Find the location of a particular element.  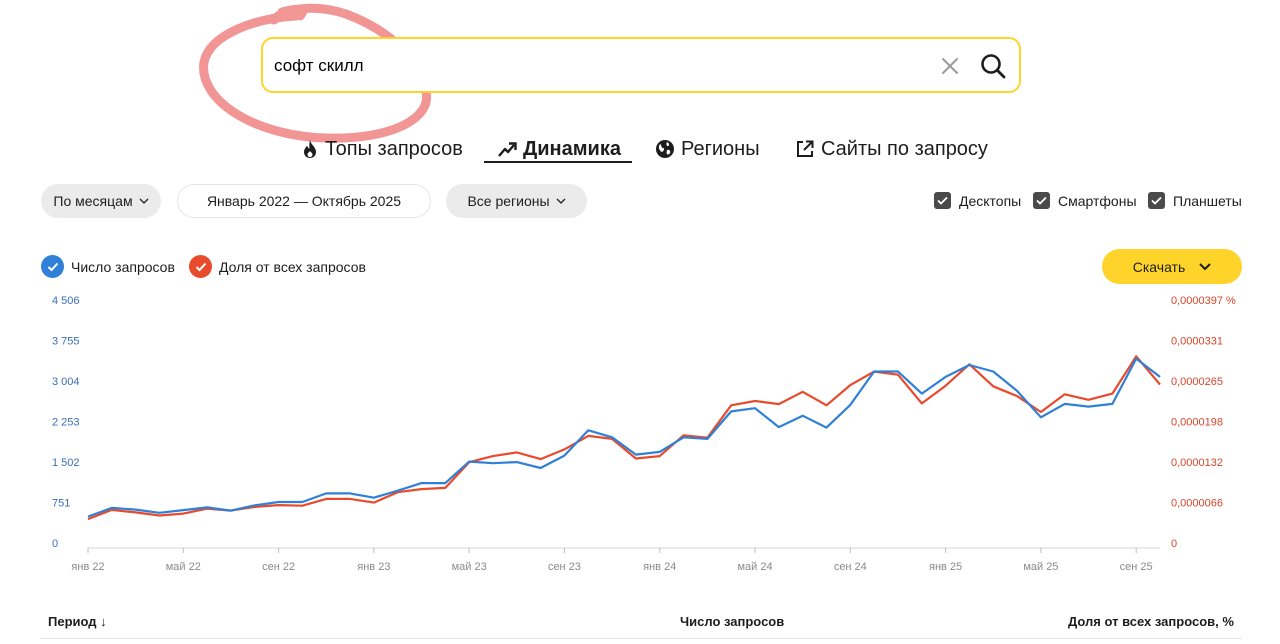

device-checkbox-desktop: Десктопы is located at coordinates (977, 200).